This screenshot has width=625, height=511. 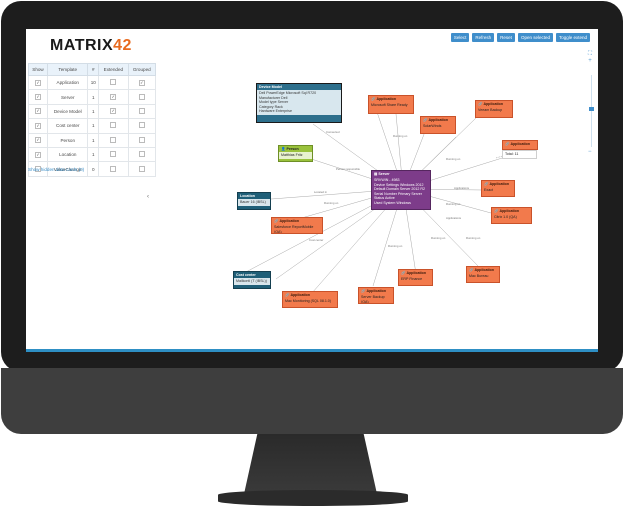 I want to click on application-name: SolarWinds, so click(x=432, y=126).